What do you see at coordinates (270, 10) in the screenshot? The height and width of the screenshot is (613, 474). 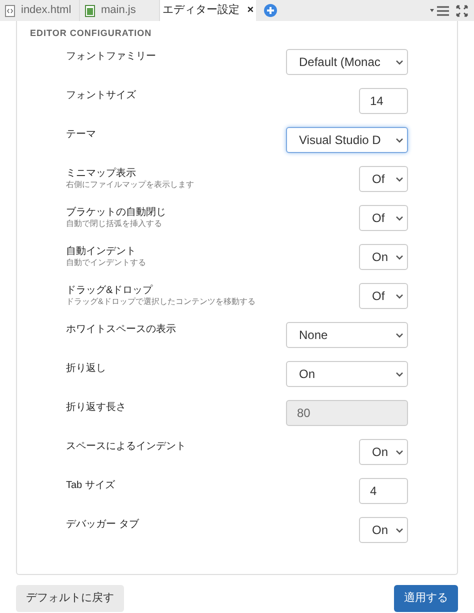 I see `add-tab-icon` at bounding box center [270, 10].